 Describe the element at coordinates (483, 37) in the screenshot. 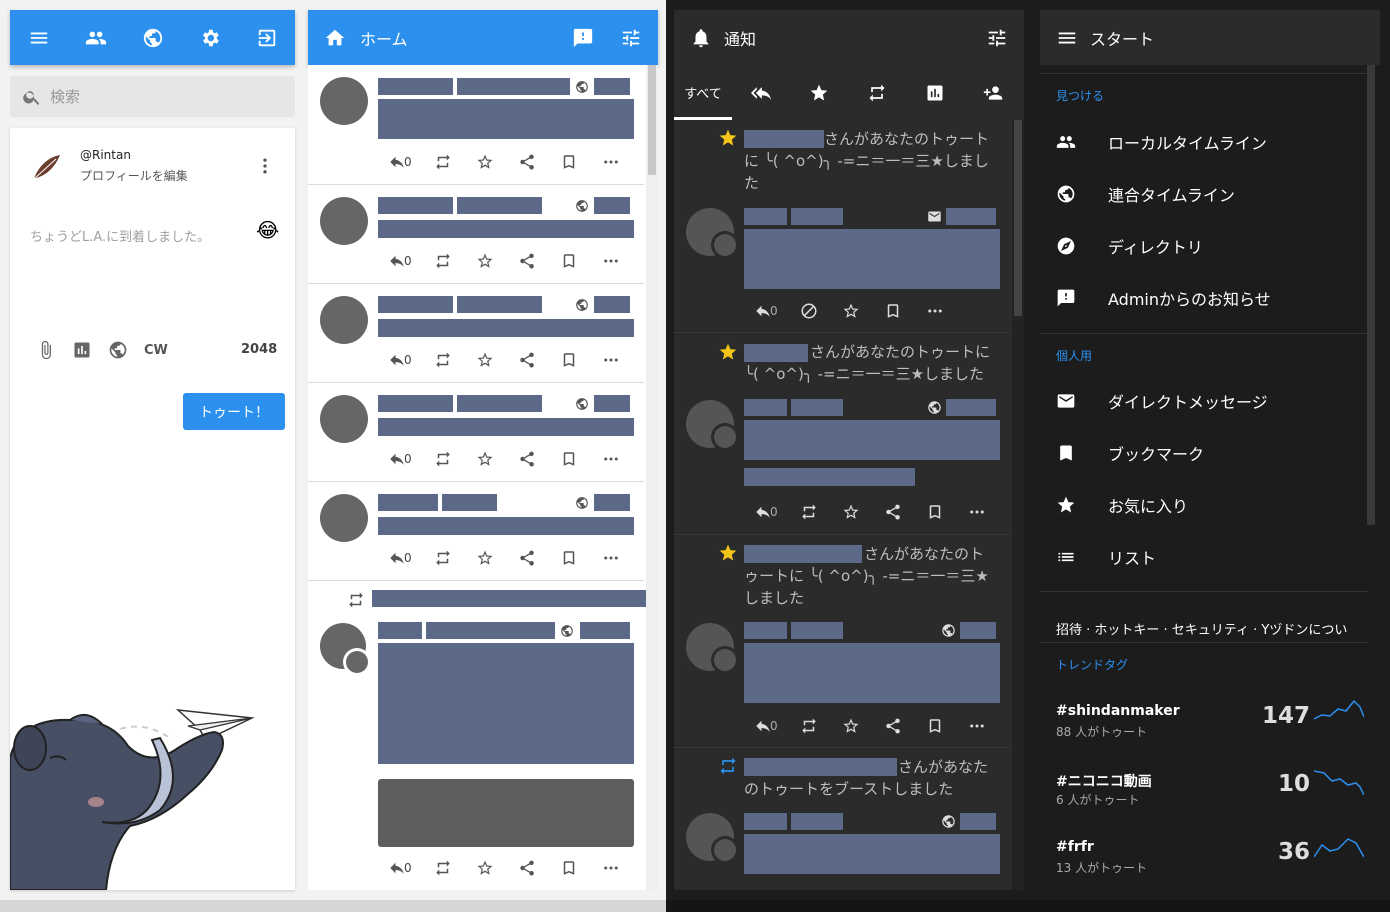

I see `home-column-header: ホーム` at that location.